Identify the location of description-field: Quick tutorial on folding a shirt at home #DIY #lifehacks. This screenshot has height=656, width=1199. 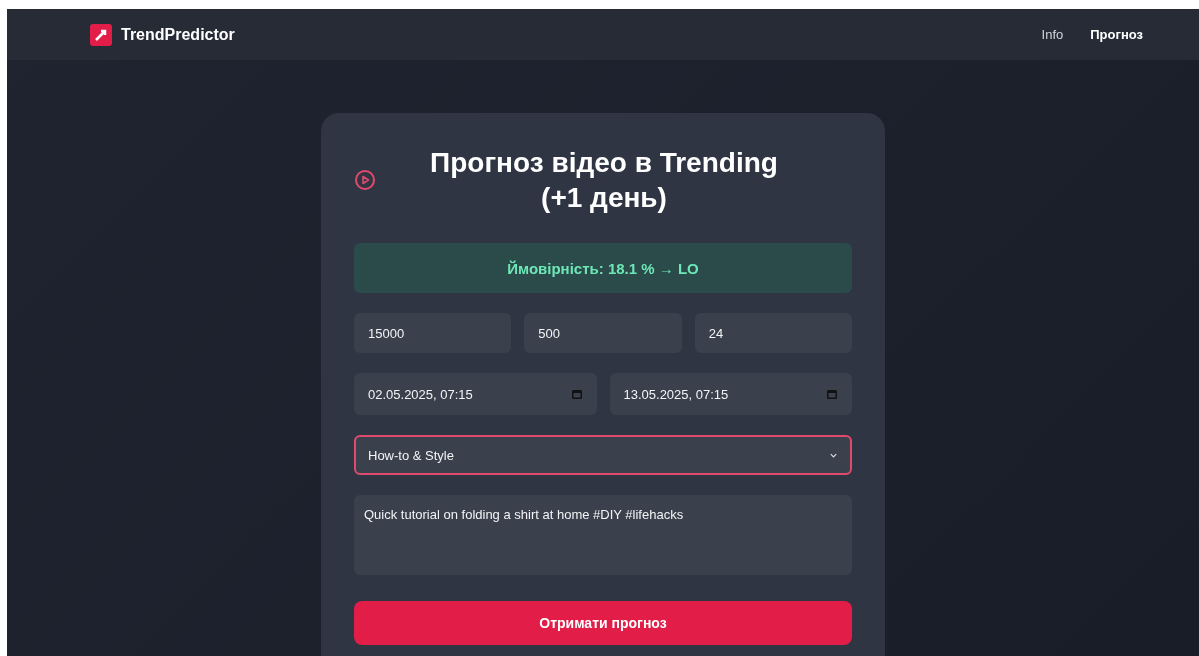
(603, 535).